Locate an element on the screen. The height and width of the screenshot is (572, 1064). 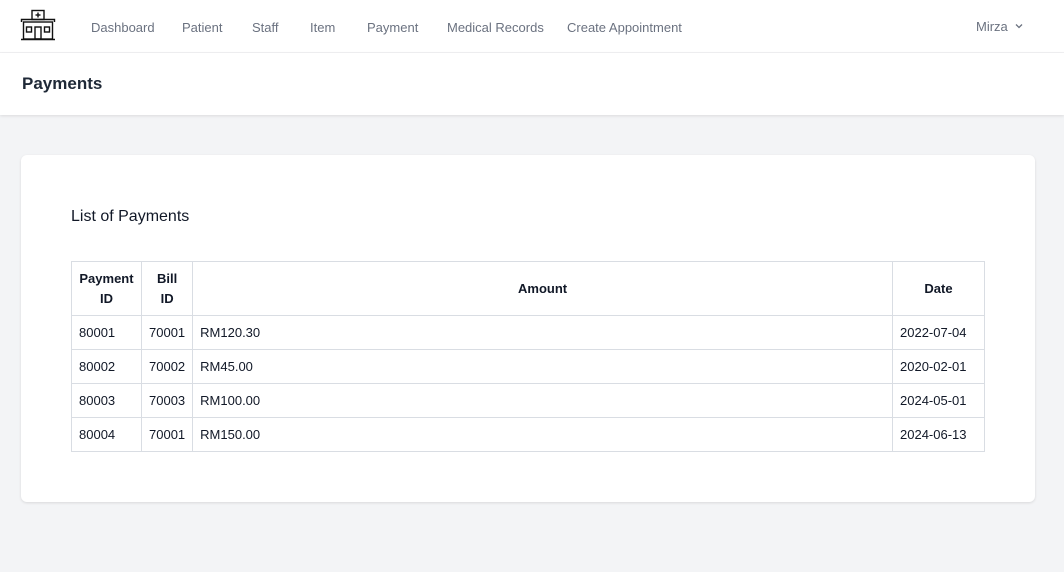
table-row: 80003 70003 RM100.00 2024-05-01 is located at coordinates (528, 400).